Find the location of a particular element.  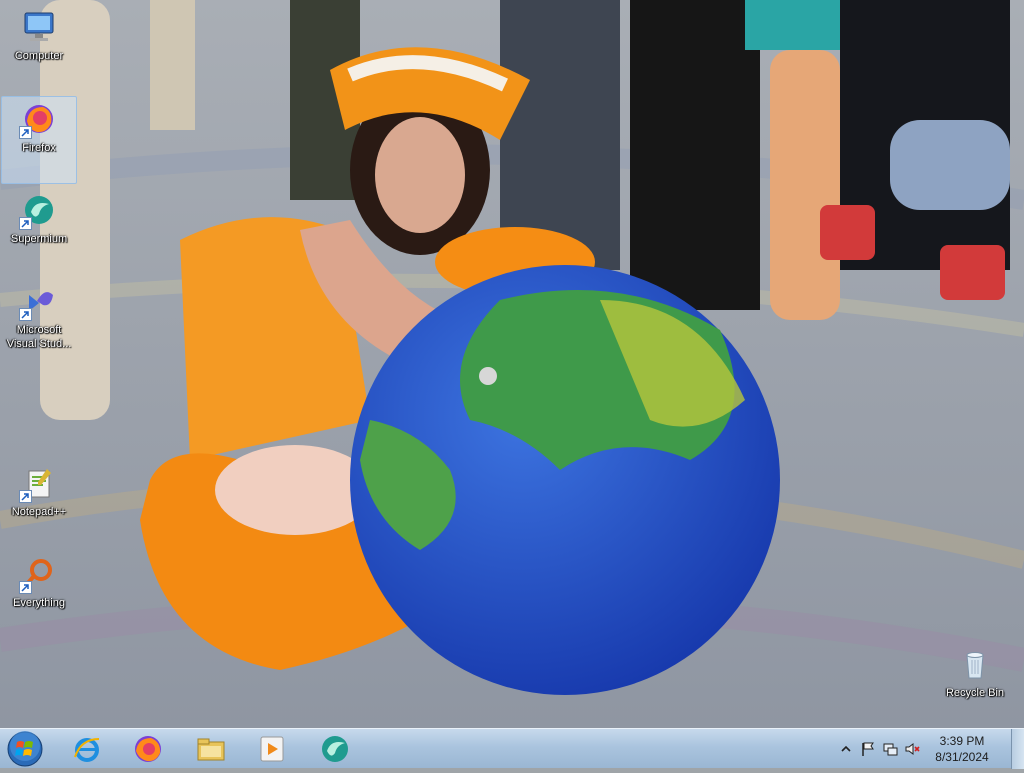

desktop-icon-firefox: Firefox is located at coordinates (39, 140).